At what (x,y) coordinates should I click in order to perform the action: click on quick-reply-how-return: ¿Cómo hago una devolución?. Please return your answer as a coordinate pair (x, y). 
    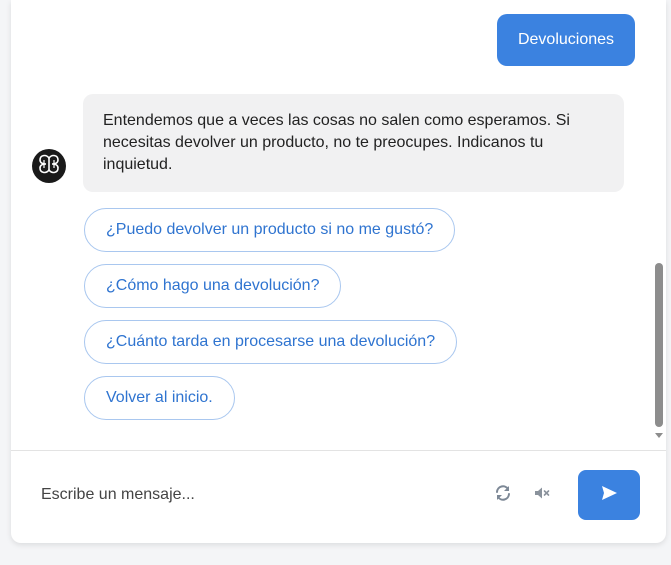
    Looking at the image, I should click on (213, 286).